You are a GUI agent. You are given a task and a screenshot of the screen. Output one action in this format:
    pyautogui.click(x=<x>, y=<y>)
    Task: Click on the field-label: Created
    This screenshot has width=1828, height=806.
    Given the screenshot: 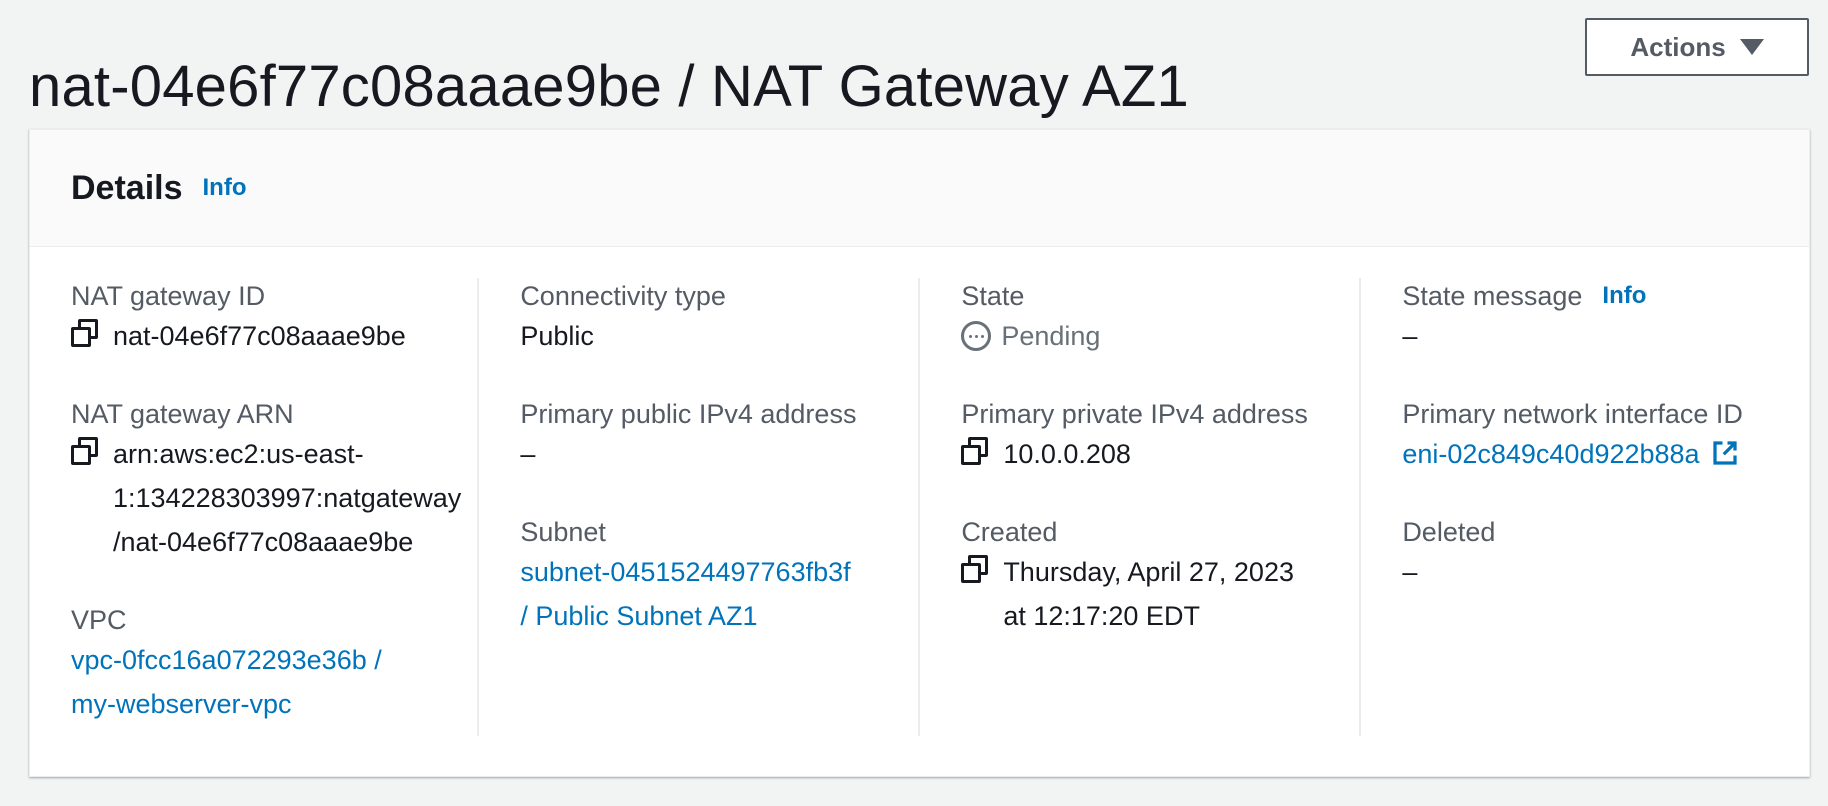 What is the action you would take?
    pyautogui.click(x=1152, y=532)
    